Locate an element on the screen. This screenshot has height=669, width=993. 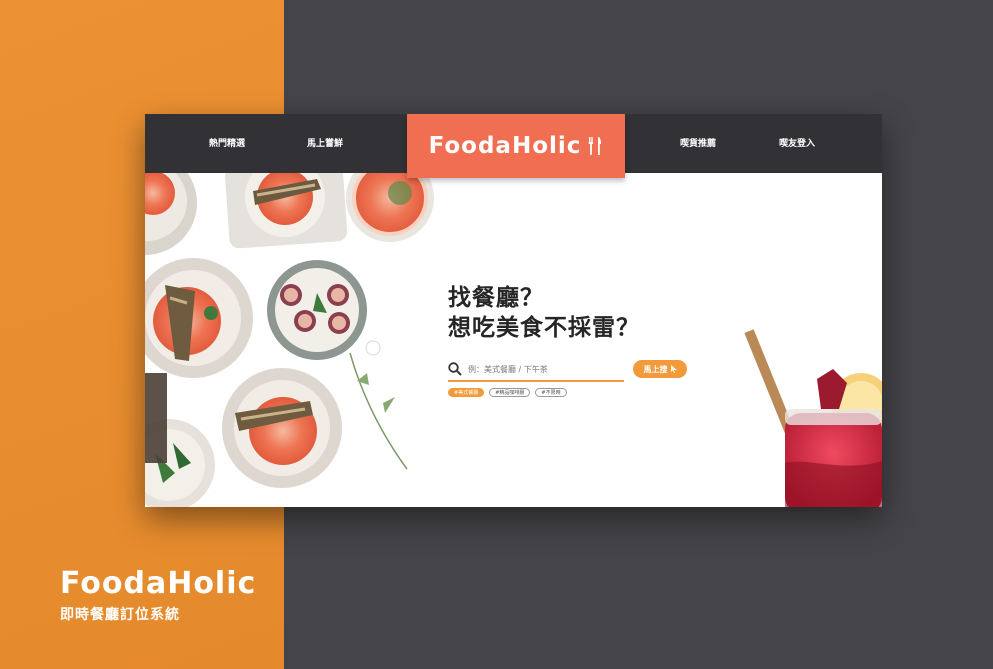
brand-logo: FoodaHolic is located at coordinates (158, 583).